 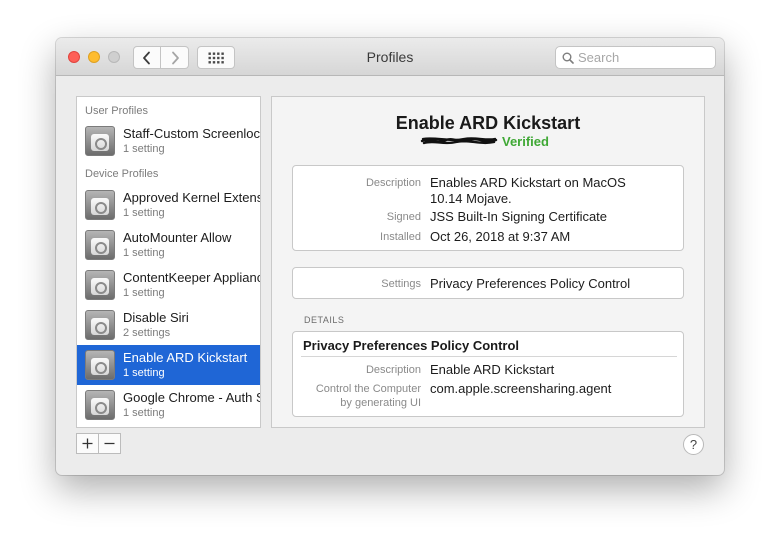 What do you see at coordinates (401, 284) in the screenshot?
I see `settings-label: Settings` at bounding box center [401, 284].